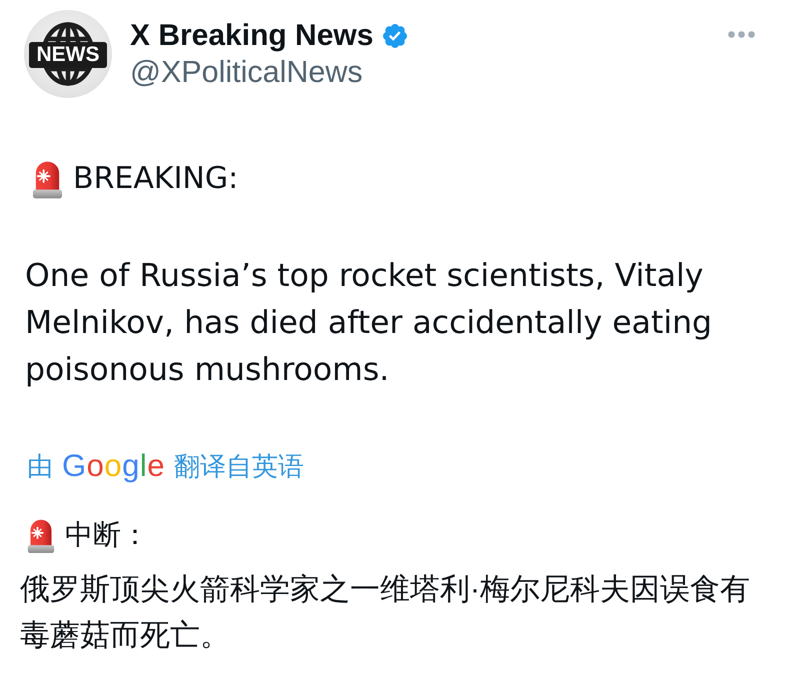 The image size is (800, 680). I want to click on translated-heading: 中断：, so click(107, 535).